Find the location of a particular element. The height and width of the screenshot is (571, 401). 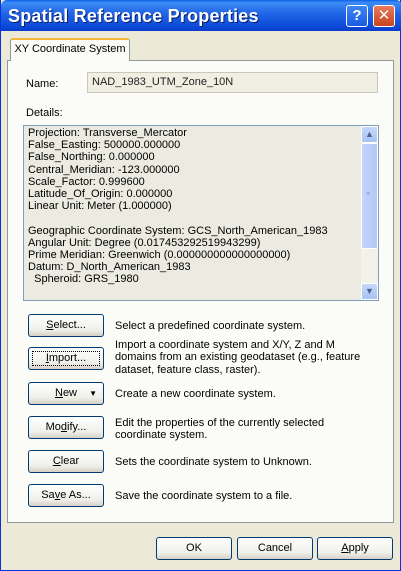

clear-button: Clear is located at coordinates (66, 461).